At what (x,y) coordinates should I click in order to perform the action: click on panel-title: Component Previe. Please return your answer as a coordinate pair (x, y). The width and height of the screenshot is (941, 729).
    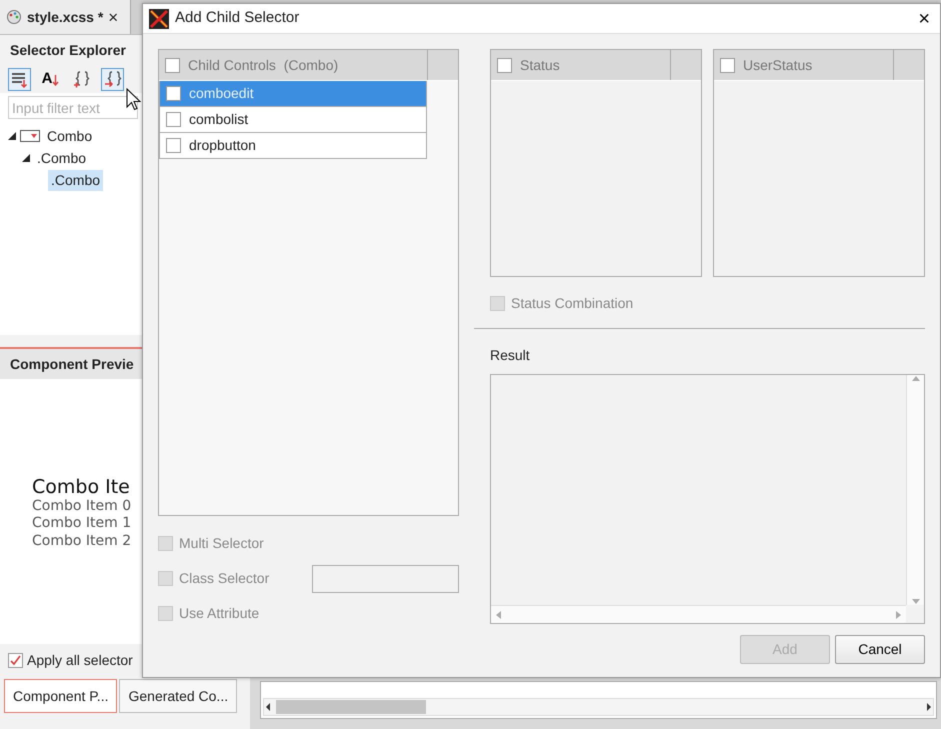
    Looking at the image, I should click on (71, 364).